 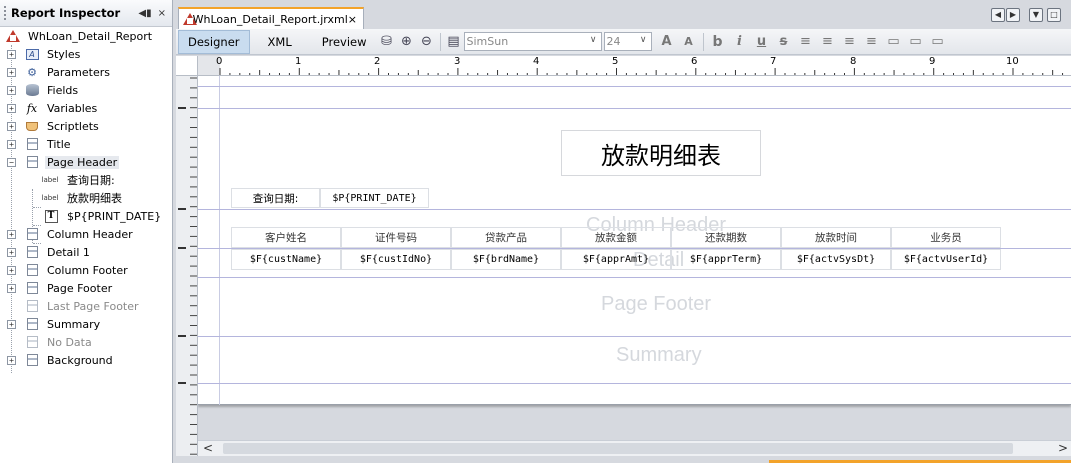 What do you see at coordinates (938, 42) in the screenshot?
I see `align-bottom-icon: ▭` at bounding box center [938, 42].